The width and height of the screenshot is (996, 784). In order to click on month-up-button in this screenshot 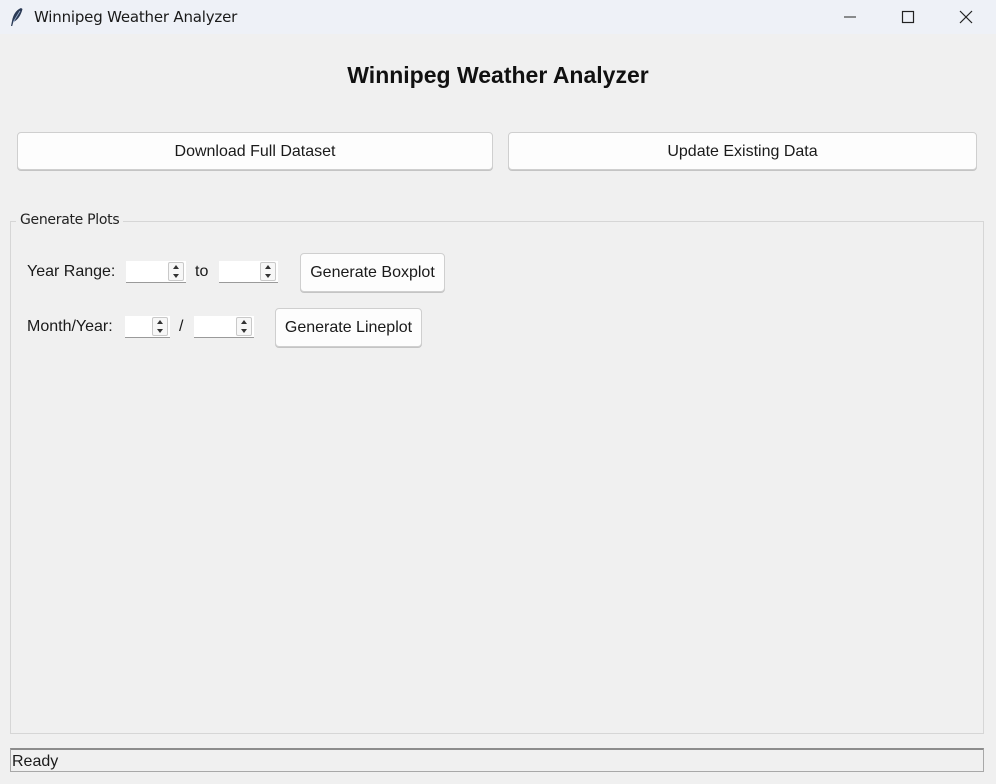, I will do `click(160, 322)`.